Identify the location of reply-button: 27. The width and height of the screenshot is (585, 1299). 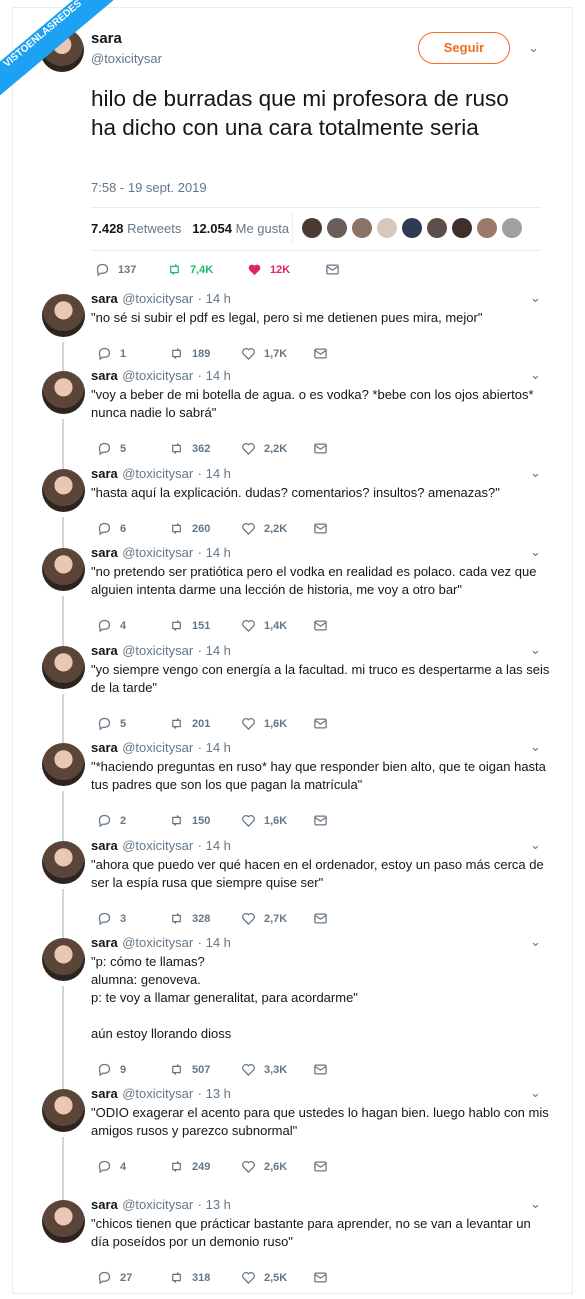
(133, 1277).